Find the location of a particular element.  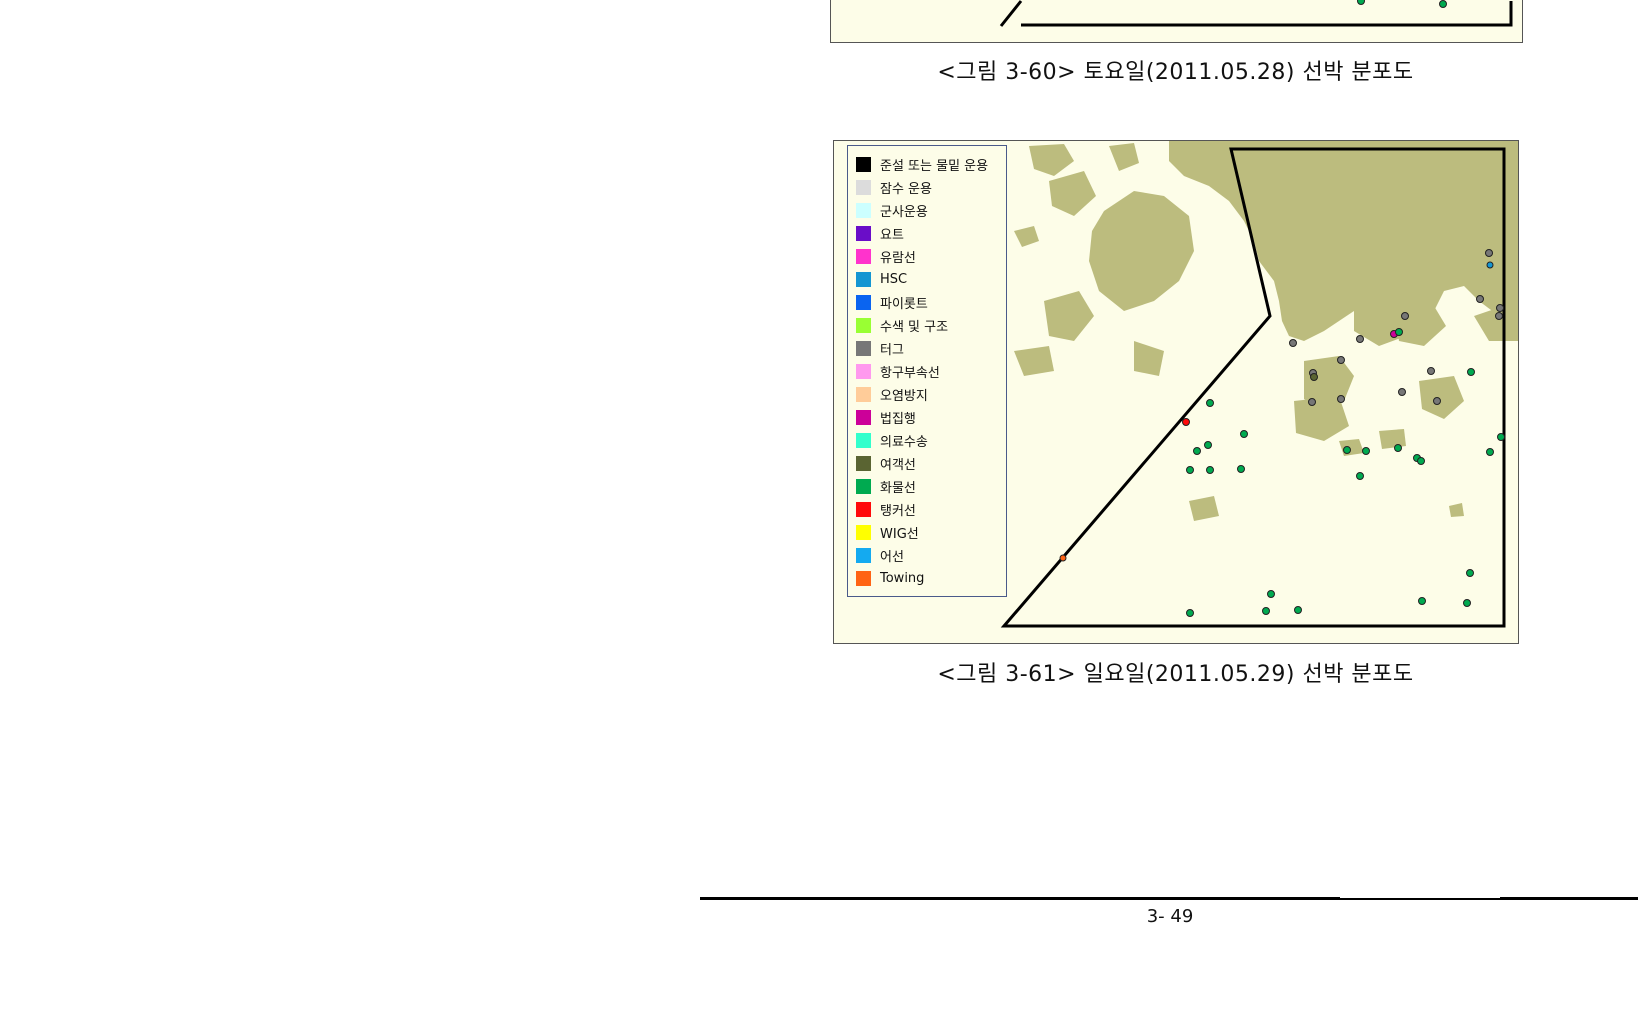

legend-label: WIG선 is located at coordinates (899, 534).